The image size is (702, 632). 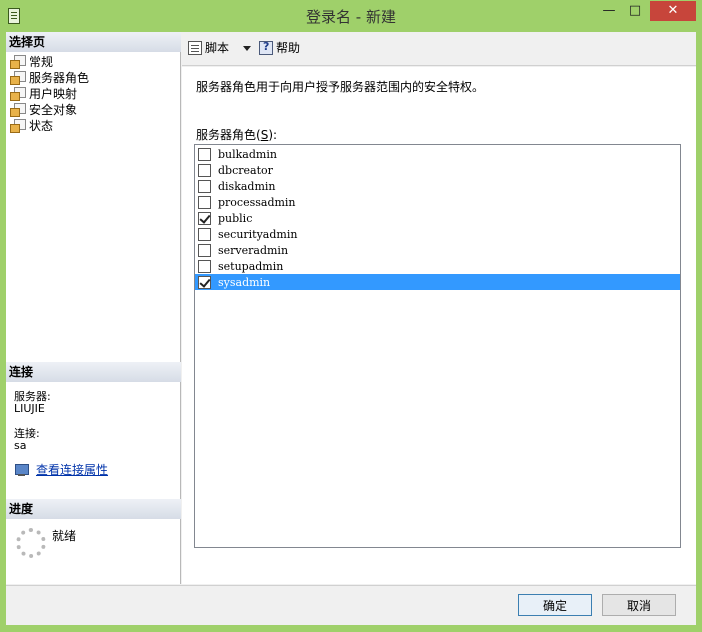 I want to click on script-icon, so click(x=195, y=47).